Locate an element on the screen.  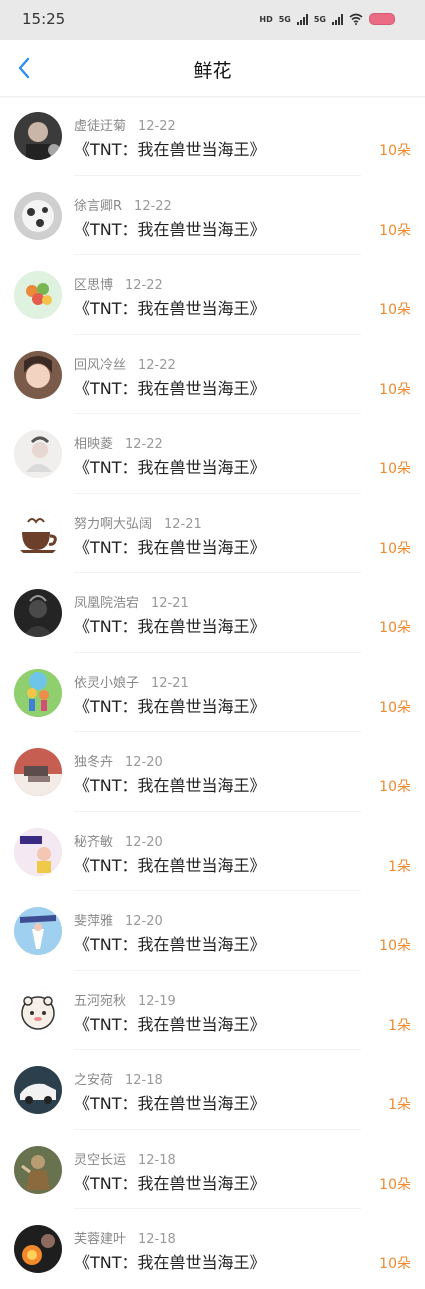
username: 努力啊大弘阔 is located at coordinates (113, 524).